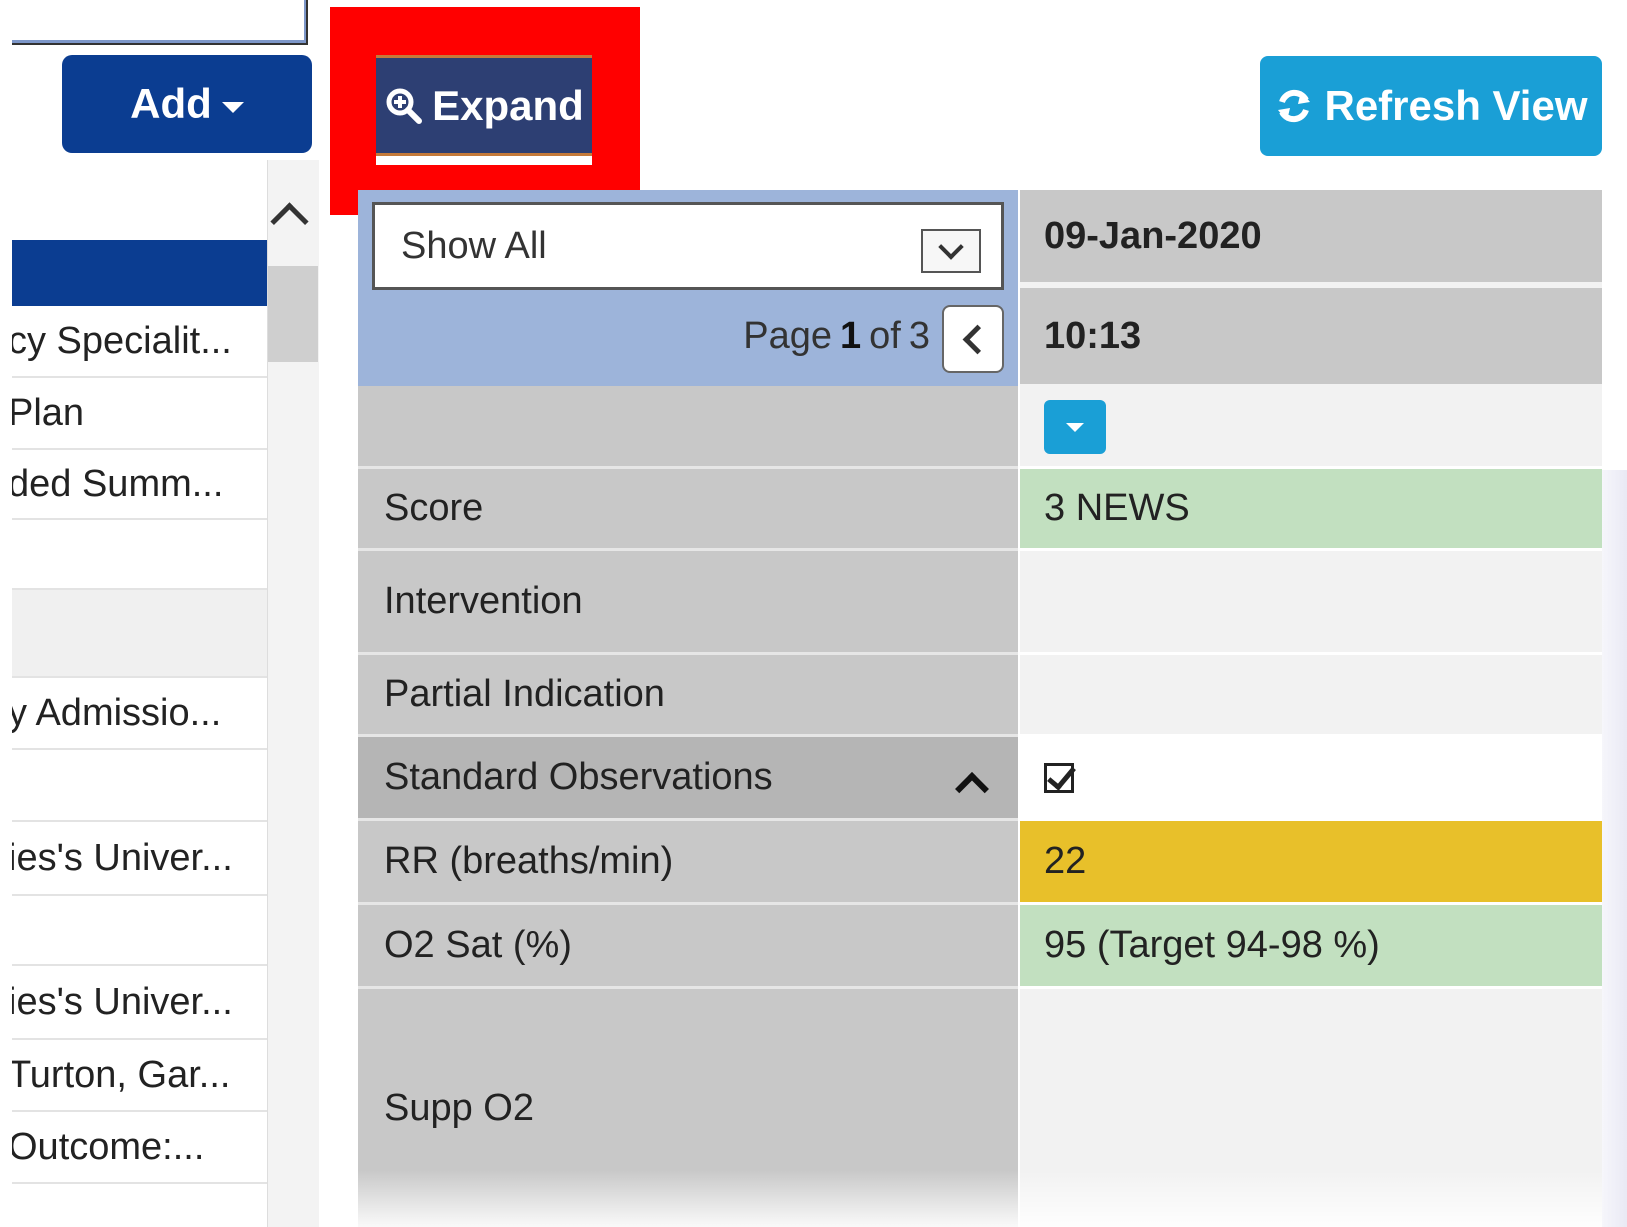 This screenshot has width=1627, height=1227. I want to click on column-menu-button, so click(1075, 427).